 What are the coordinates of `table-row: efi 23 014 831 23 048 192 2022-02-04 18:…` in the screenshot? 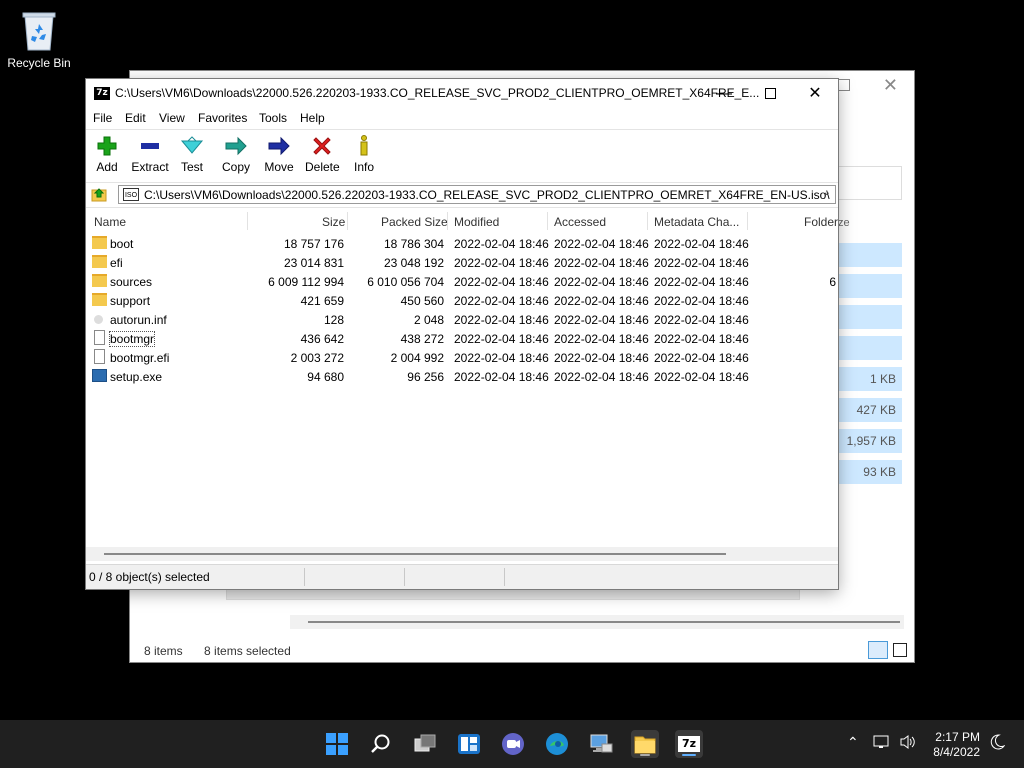 It's located at (462, 262).